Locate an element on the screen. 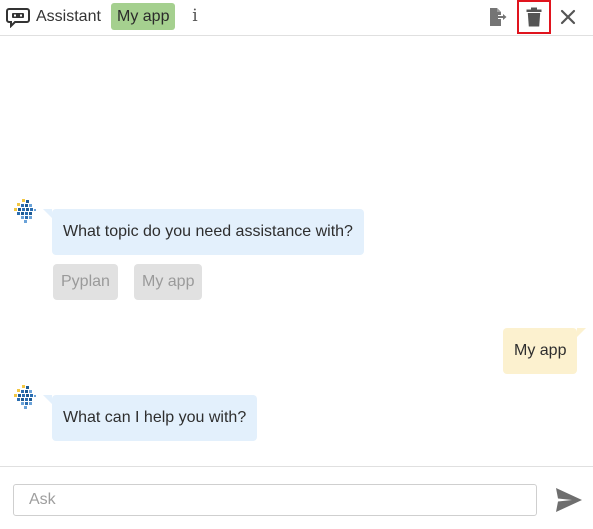 The height and width of the screenshot is (529, 593). close-button is located at coordinates (568, 17).